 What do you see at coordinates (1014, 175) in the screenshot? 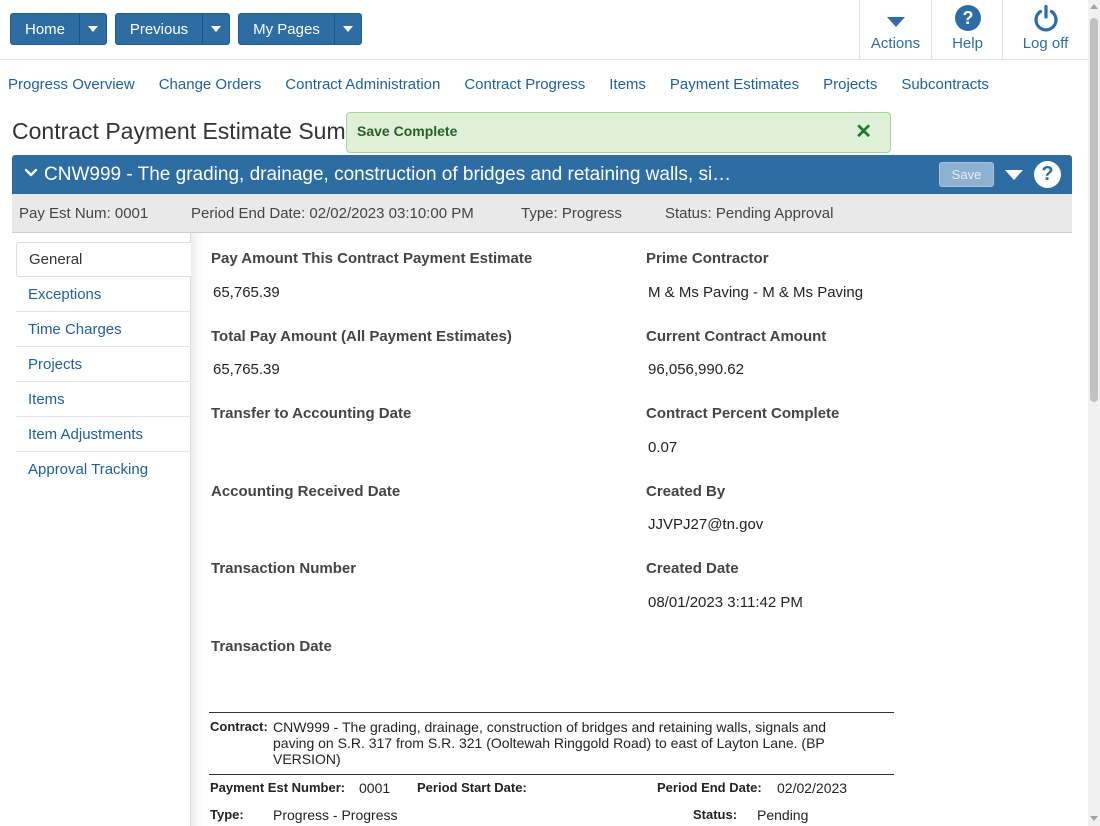
I see `options-dropdown-icon` at bounding box center [1014, 175].